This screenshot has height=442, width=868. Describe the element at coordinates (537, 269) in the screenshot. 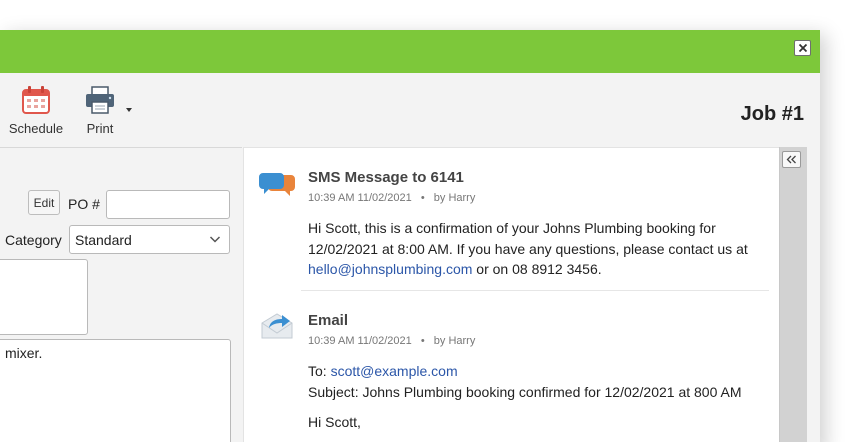

I see `sms-body-text-end: or on 08 8912 3456.` at that location.